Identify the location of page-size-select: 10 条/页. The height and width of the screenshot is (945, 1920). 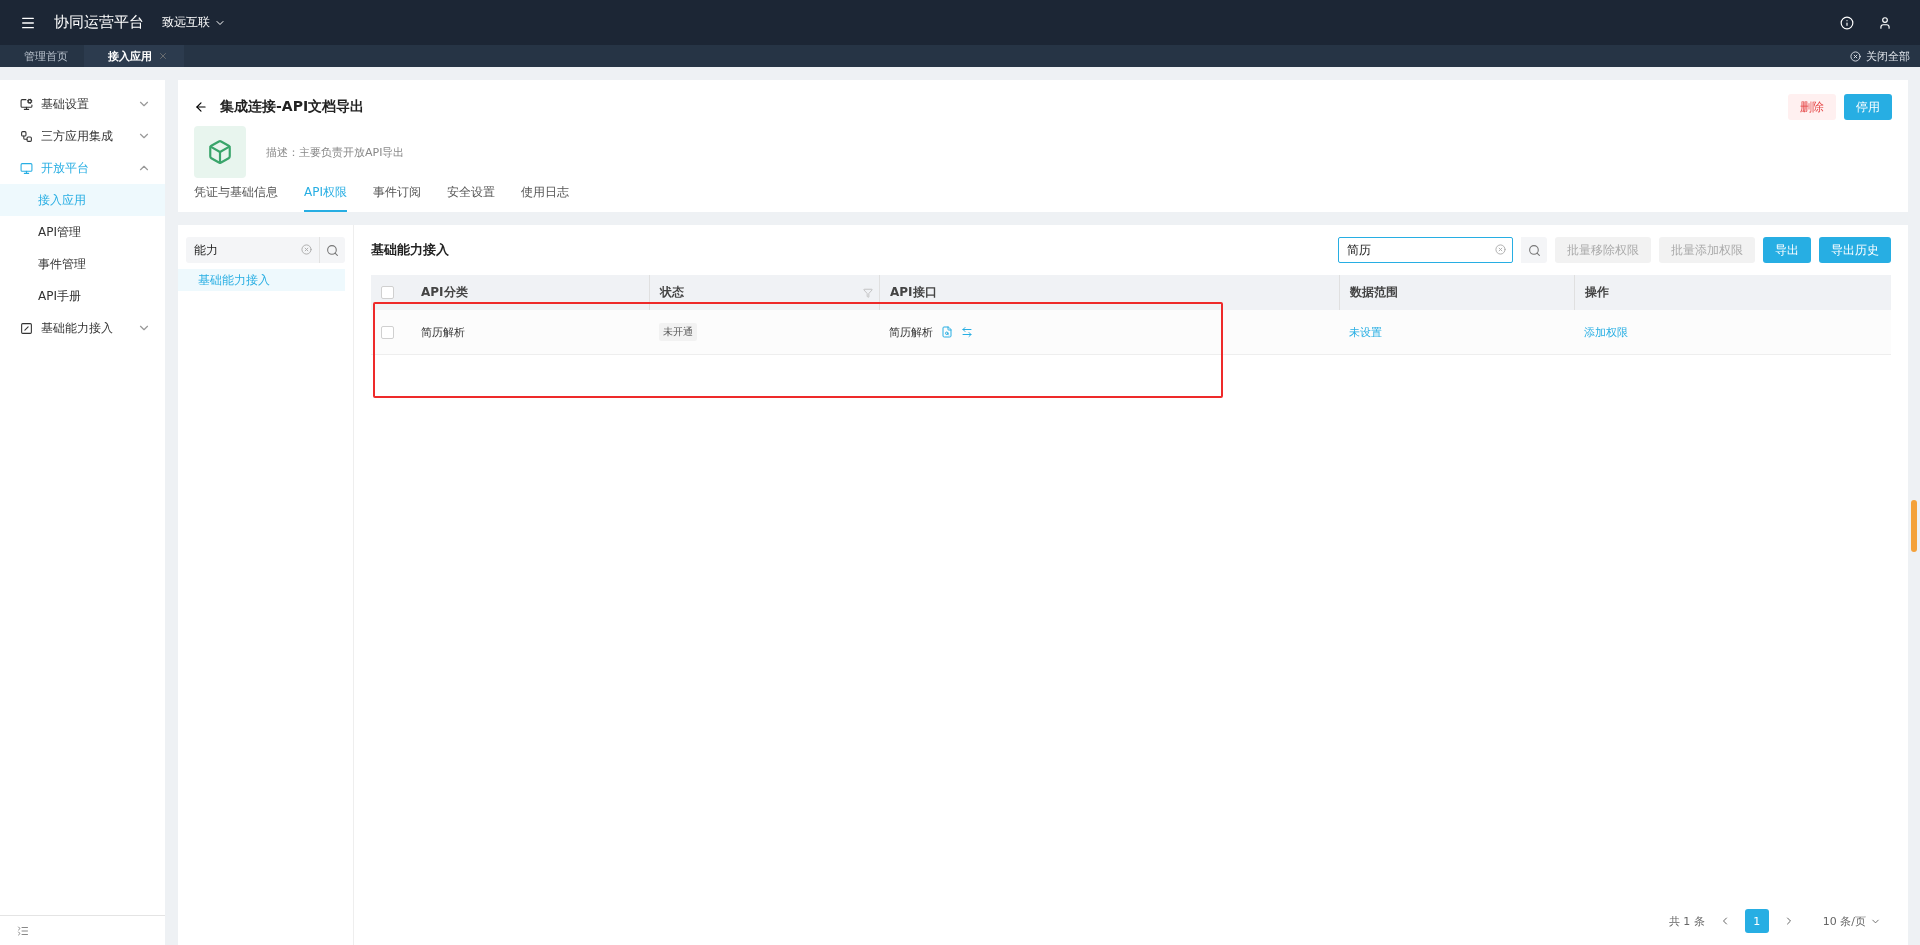
(1851, 921).